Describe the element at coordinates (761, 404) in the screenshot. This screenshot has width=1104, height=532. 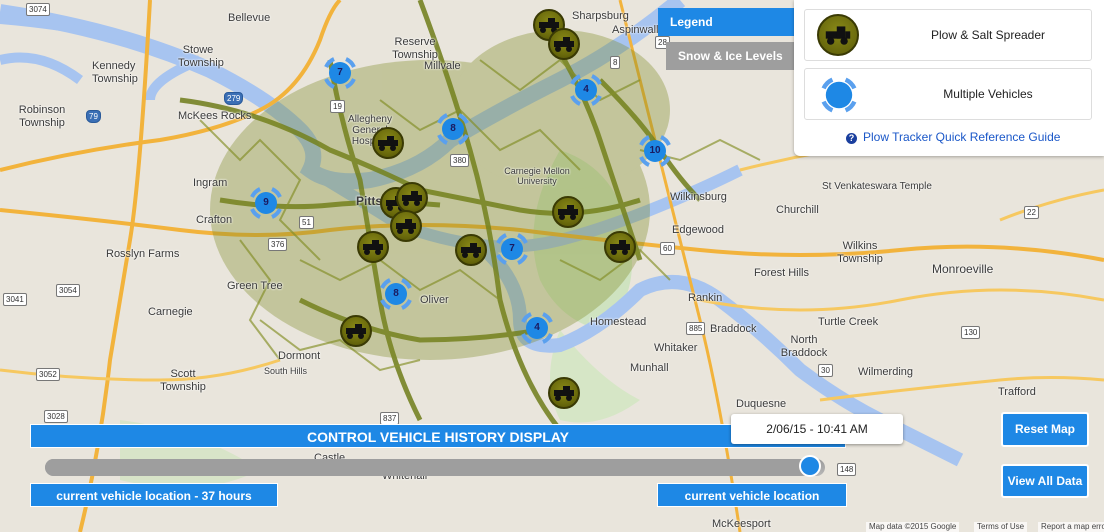
I see `place-label: Duquesne` at that location.